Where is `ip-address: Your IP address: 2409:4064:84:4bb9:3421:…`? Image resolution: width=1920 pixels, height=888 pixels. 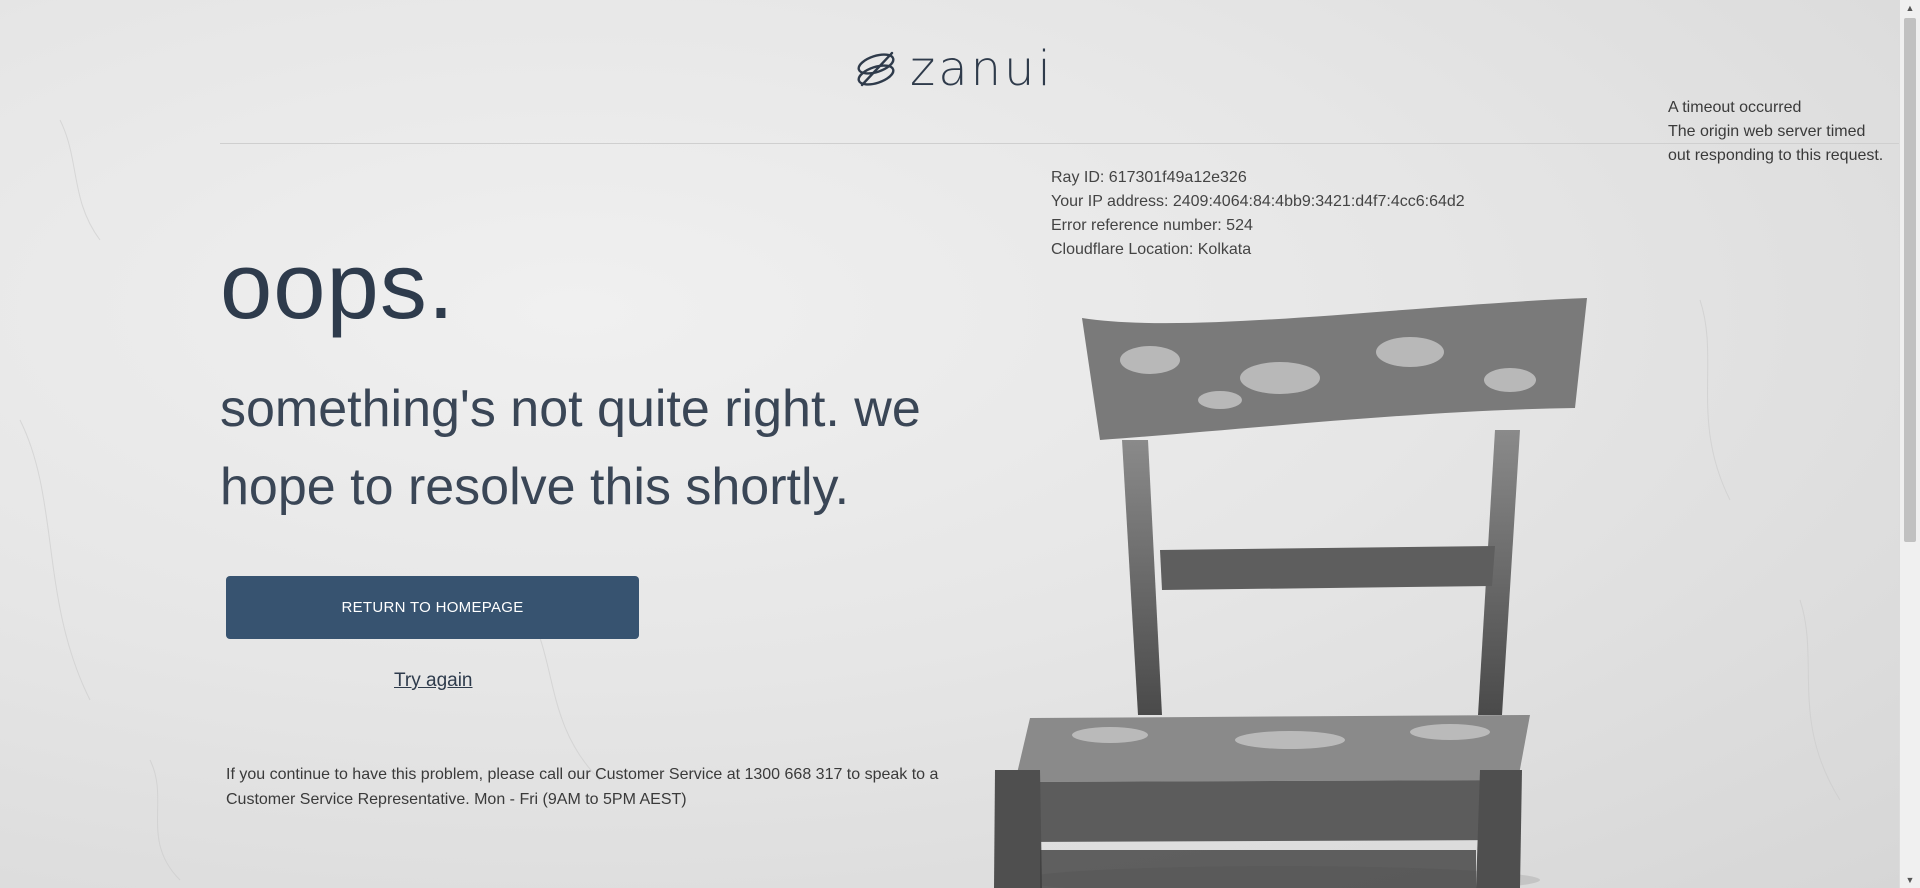
ip-address: Your IP address: 2409:4064:84:4bb9:3421:… is located at coordinates (1258, 201).